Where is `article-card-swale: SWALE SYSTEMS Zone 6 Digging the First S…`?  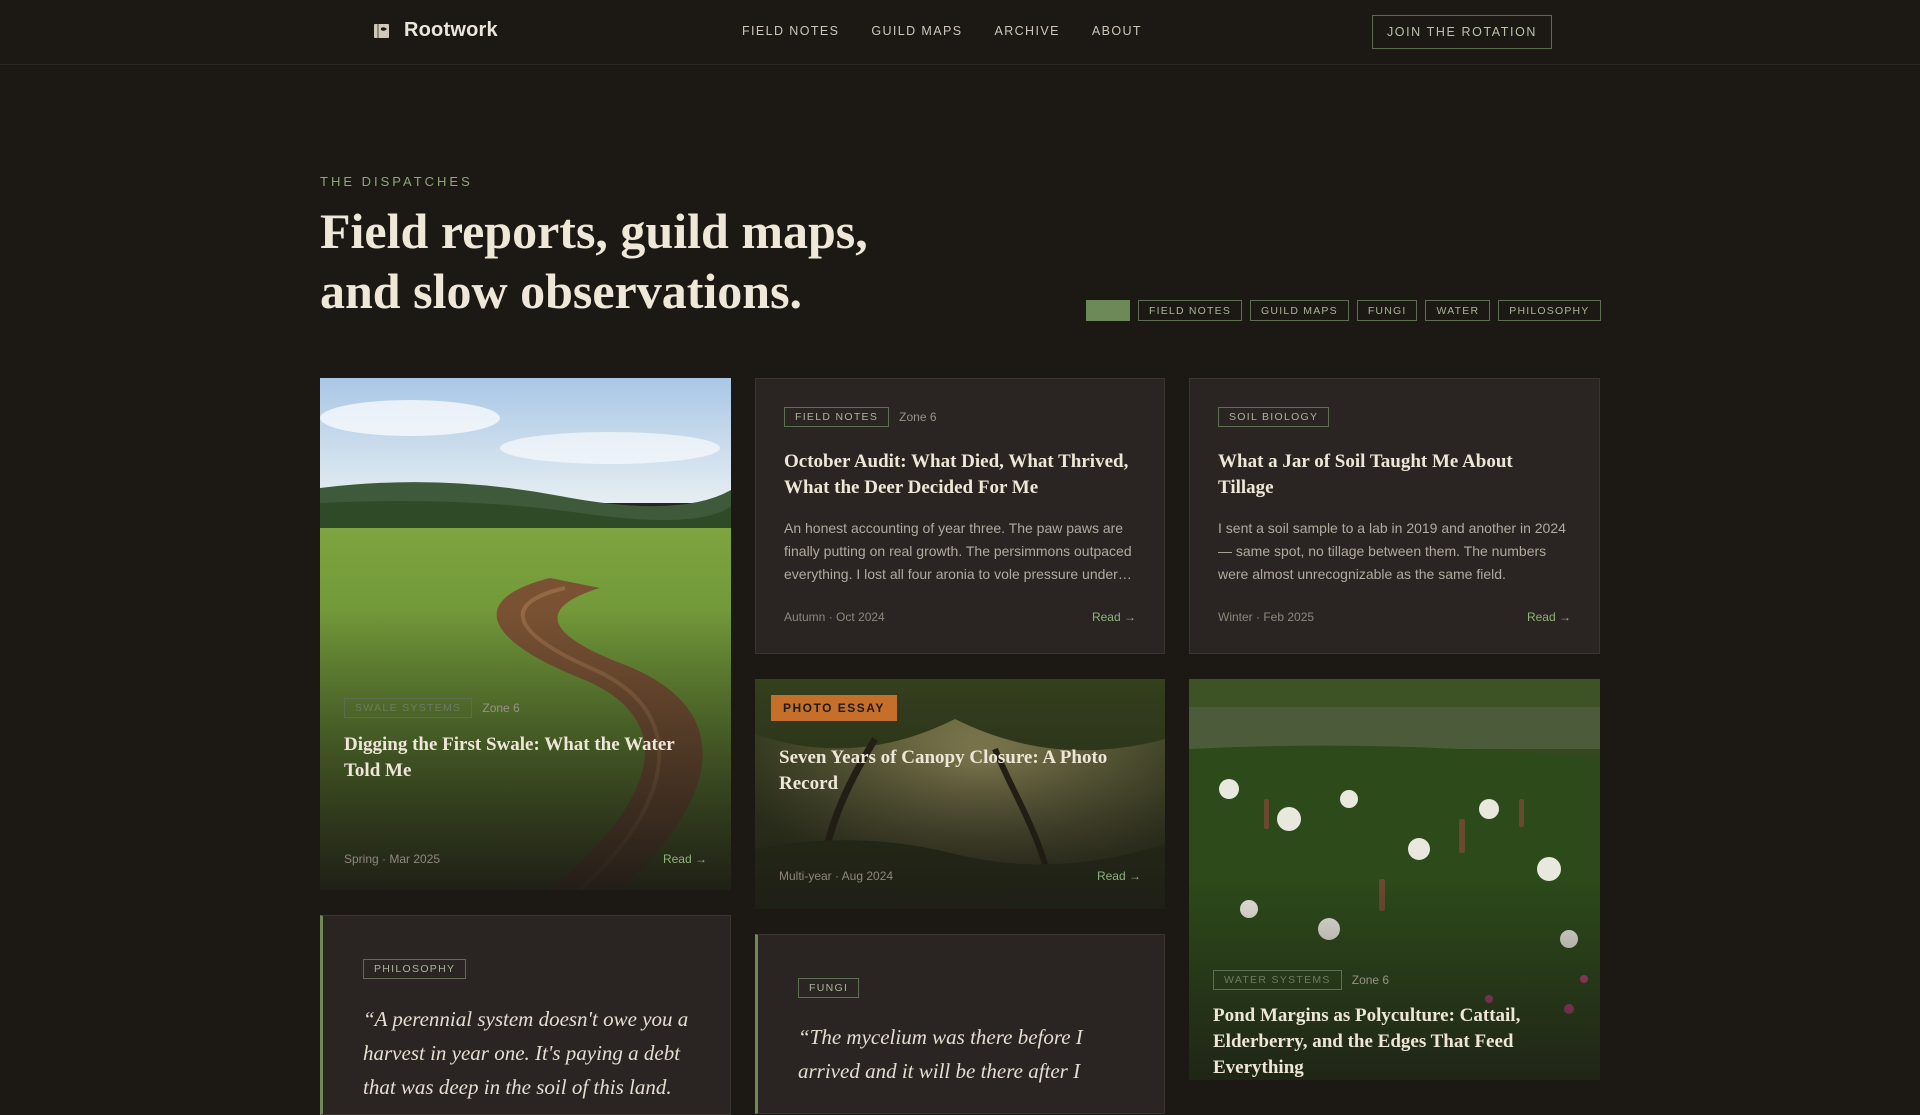
article-card-swale: SWALE SYSTEMS Zone 6 Digging the First S… is located at coordinates (525, 634).